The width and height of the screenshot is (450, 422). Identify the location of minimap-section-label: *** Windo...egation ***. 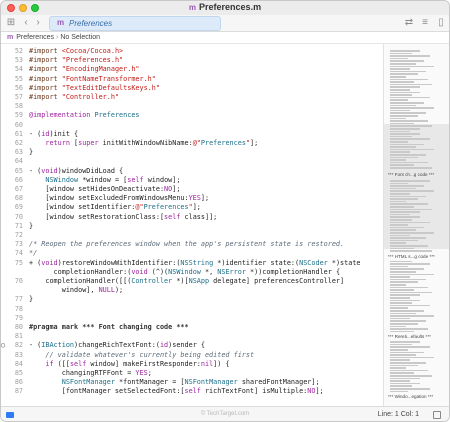
(410, 396).